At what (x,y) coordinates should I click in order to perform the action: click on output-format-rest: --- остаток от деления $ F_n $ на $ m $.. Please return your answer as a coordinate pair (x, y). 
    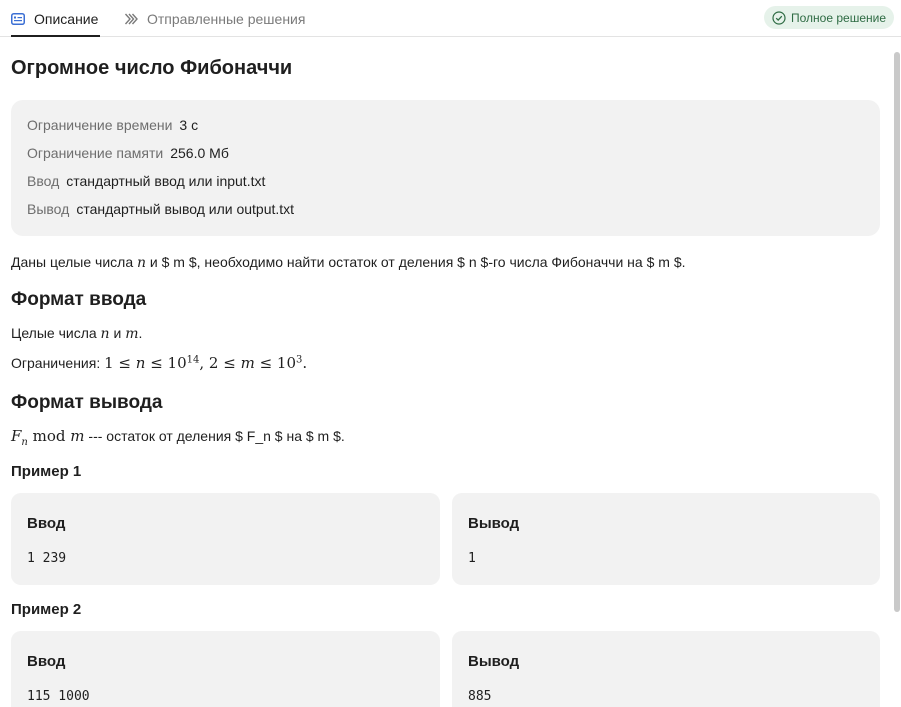
    Looking at the image, I should click on (214, 436).